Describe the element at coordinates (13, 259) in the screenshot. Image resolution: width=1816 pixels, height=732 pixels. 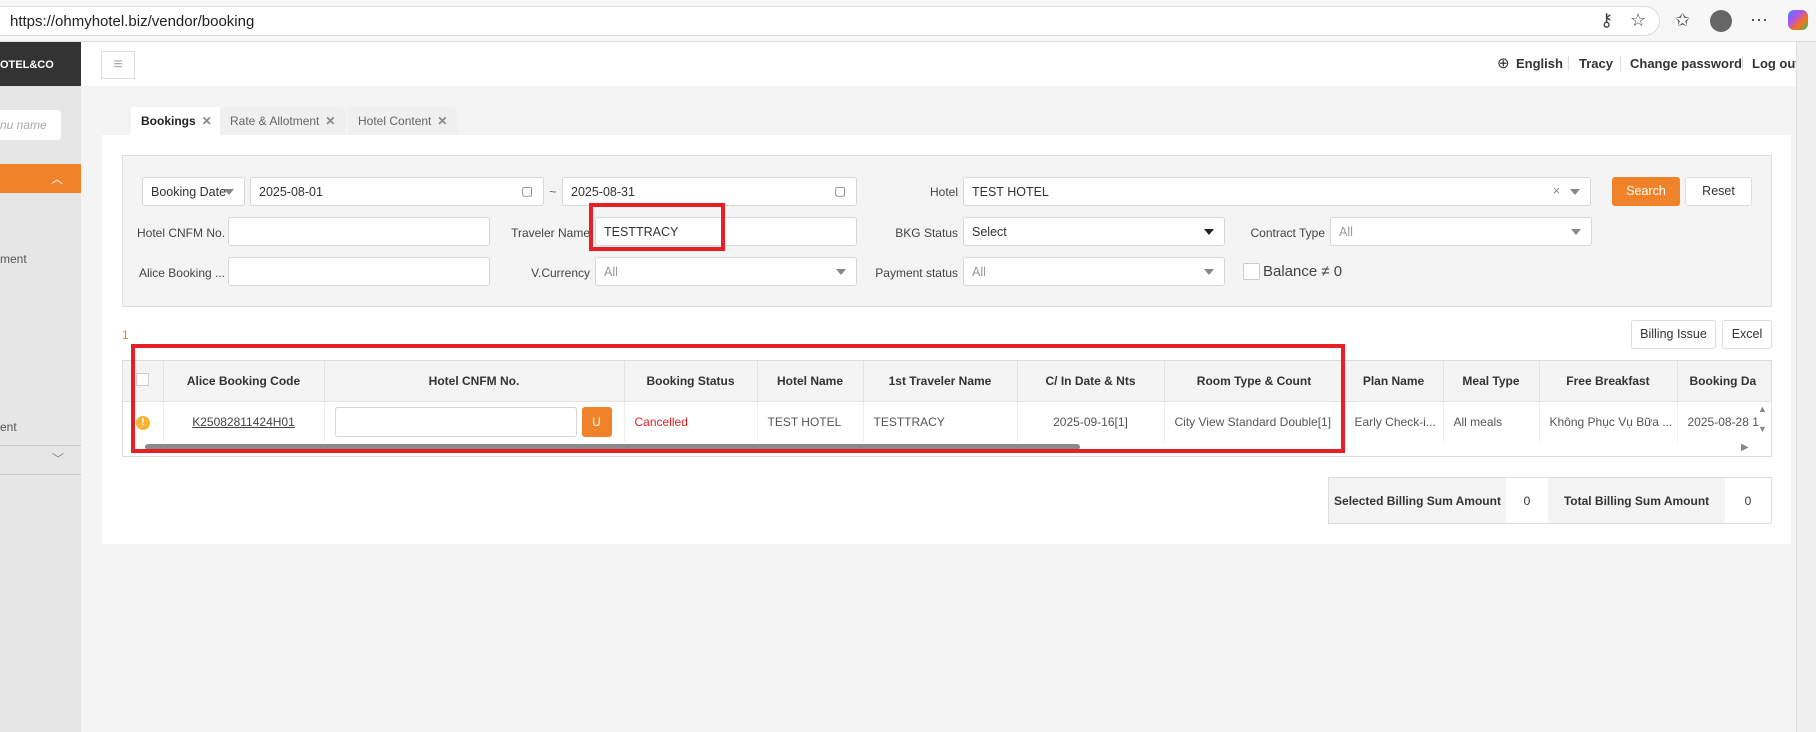
I see `sidebar-item: ment` at that location.